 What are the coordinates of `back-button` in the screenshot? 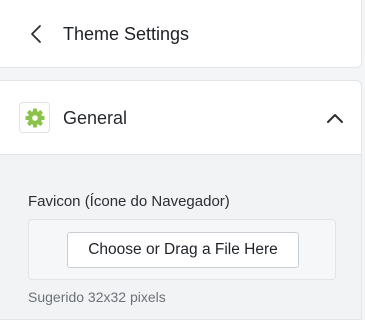 It's located at (36, 34).